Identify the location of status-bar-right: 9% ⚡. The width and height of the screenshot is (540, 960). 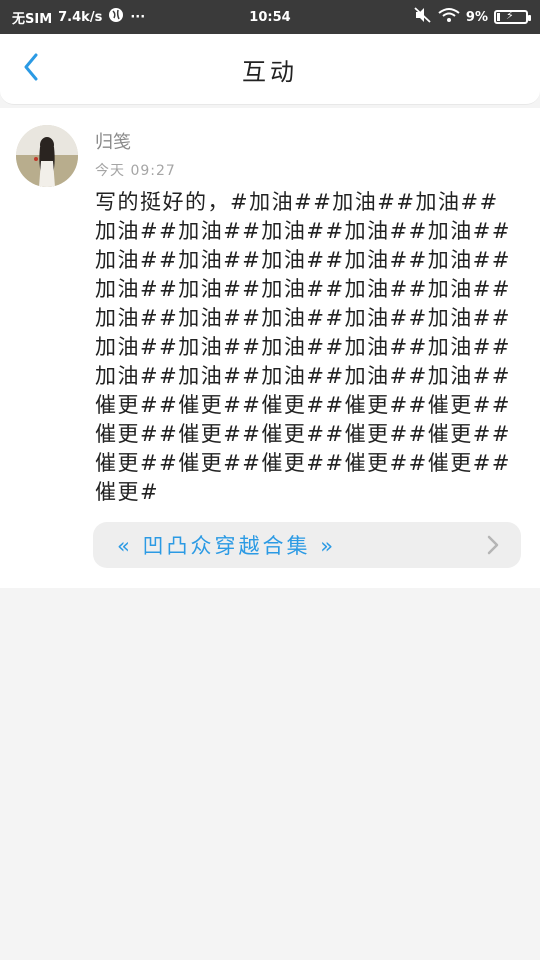
(472, 17).